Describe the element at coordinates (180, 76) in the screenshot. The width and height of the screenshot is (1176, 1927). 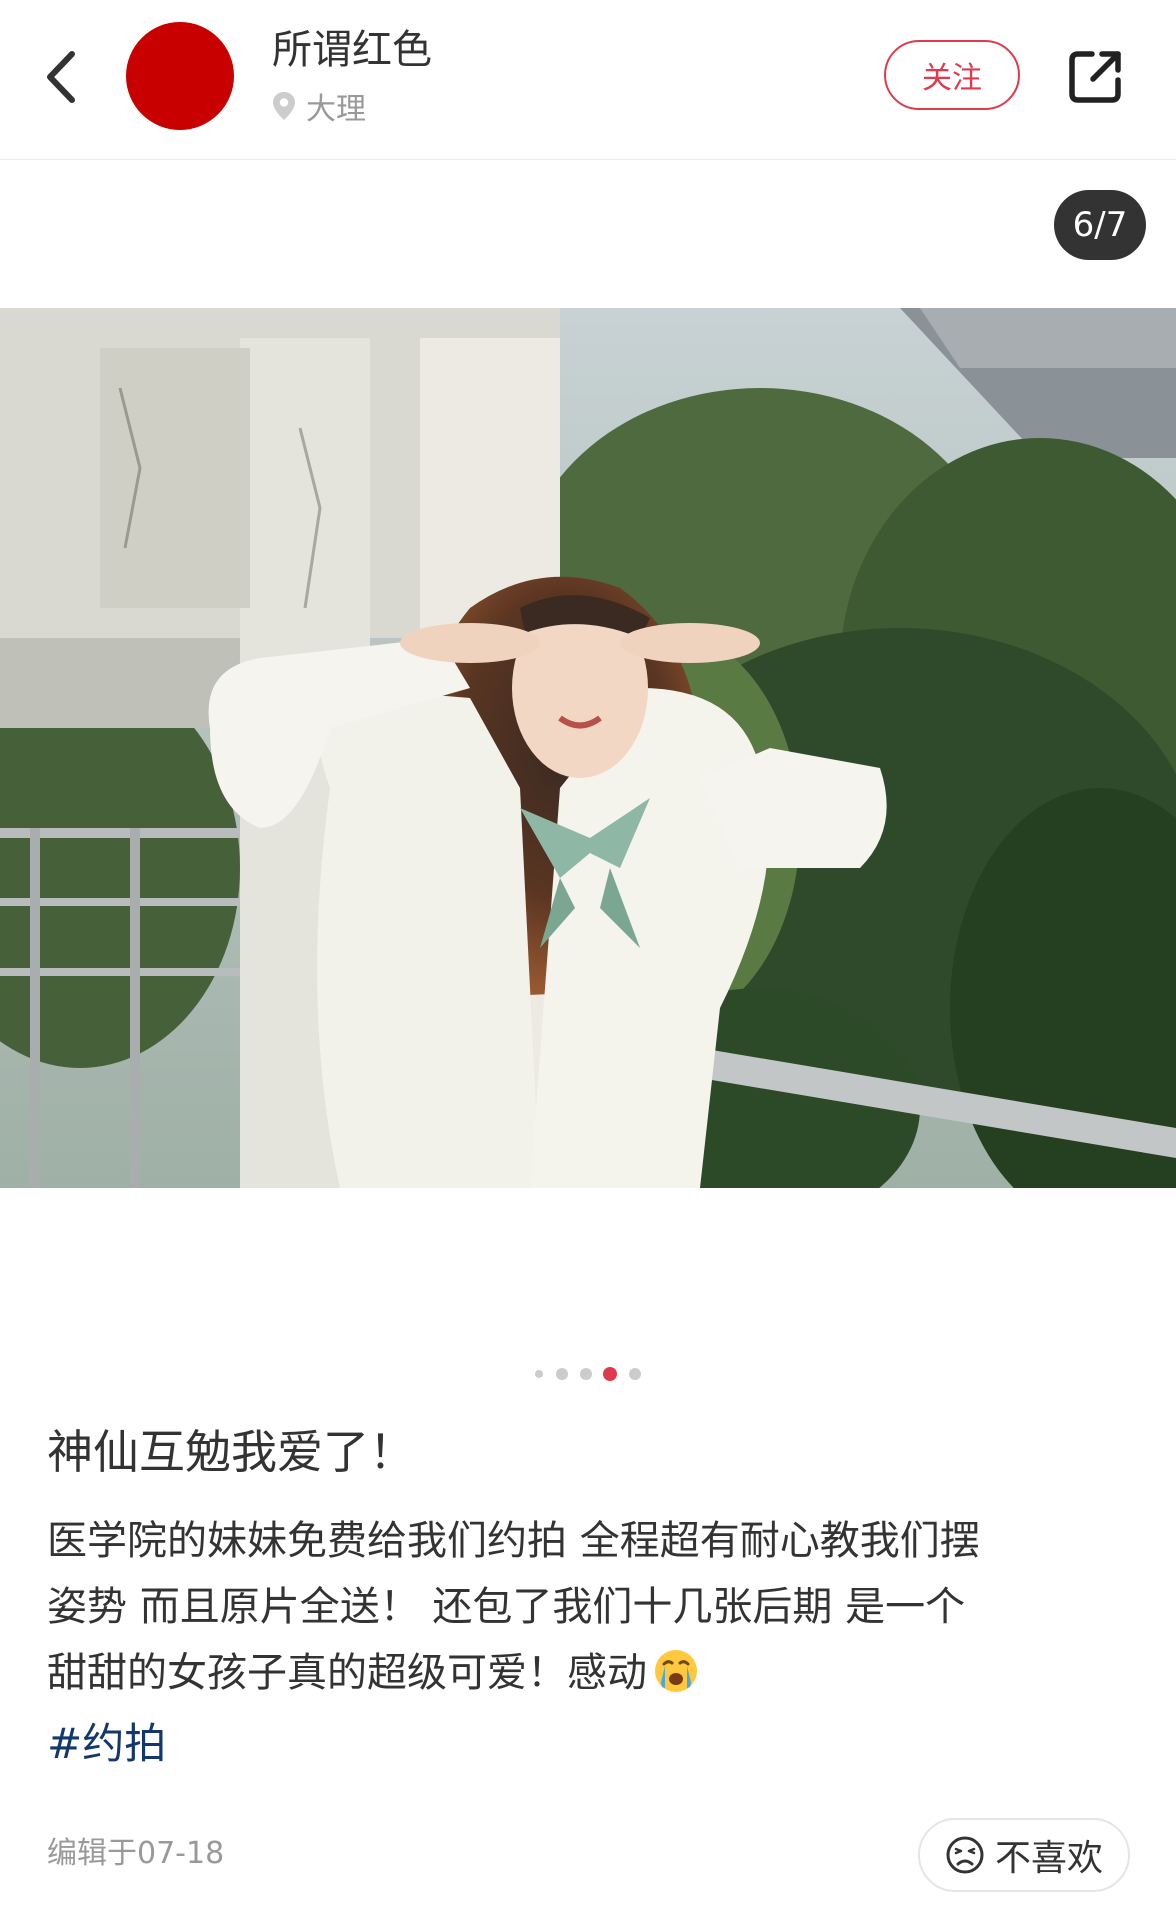
I see `author-avatar` at that location.